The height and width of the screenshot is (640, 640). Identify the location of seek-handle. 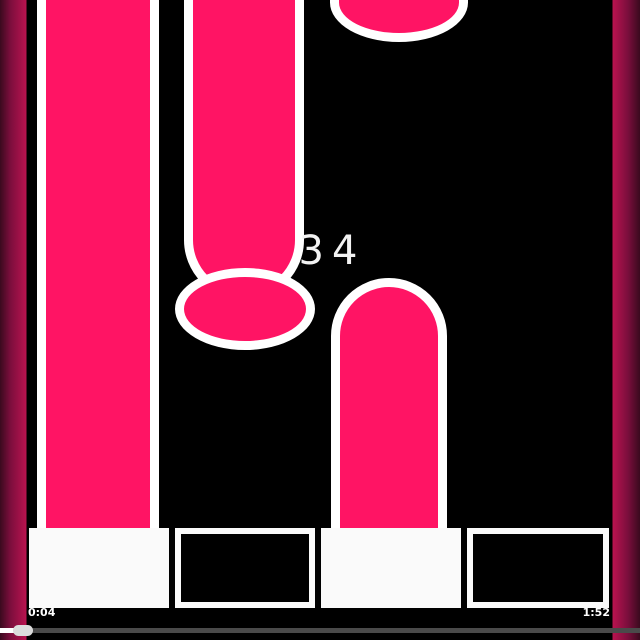
(23, 630).